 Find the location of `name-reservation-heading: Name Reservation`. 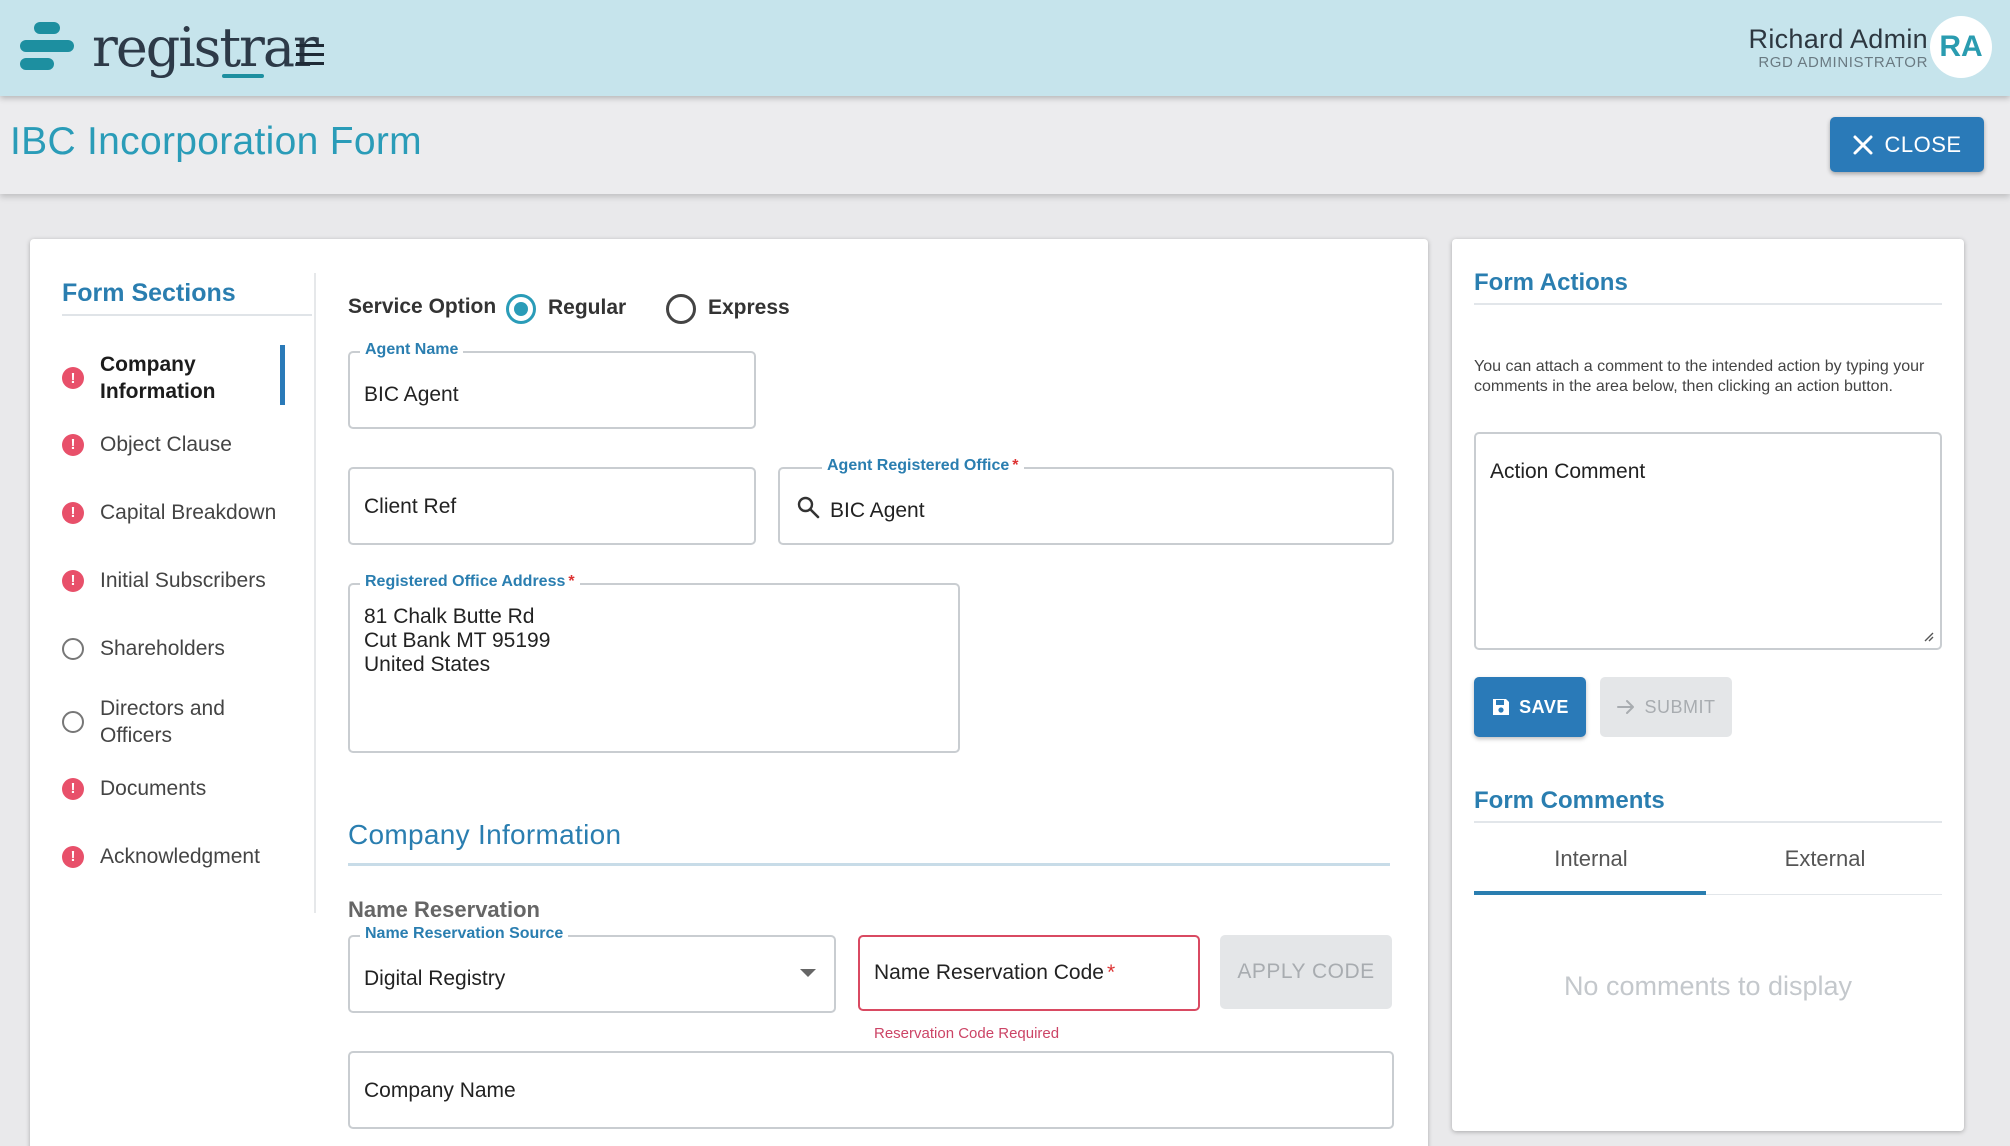

name-reservation-heading: Name Reservation is located at coordinates (444, 909).